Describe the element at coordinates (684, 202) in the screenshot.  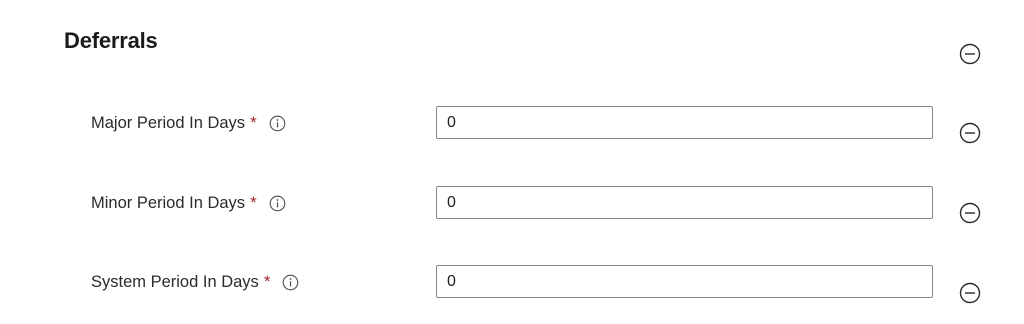
I see `minor-period-input` at that location.